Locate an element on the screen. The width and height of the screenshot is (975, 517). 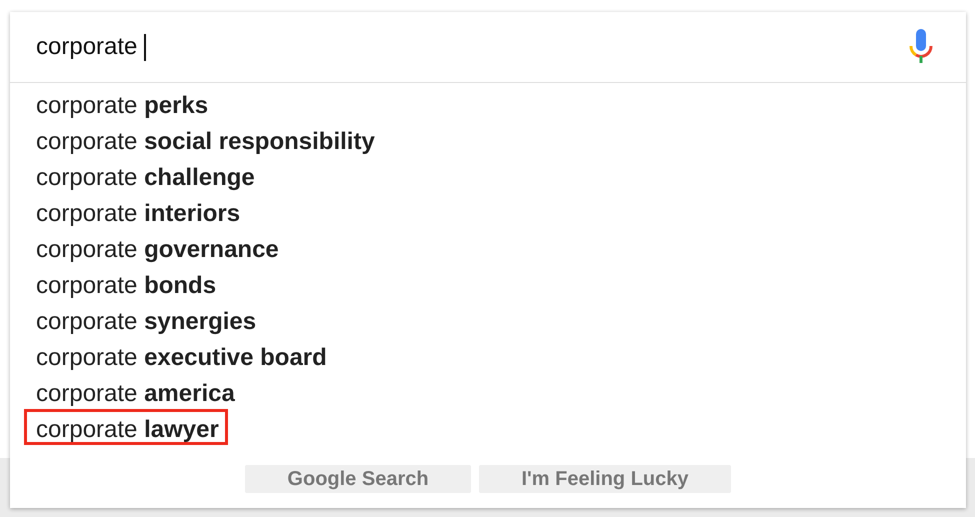
suggestion-item: corporate governance is located at coordinates (156, 247).